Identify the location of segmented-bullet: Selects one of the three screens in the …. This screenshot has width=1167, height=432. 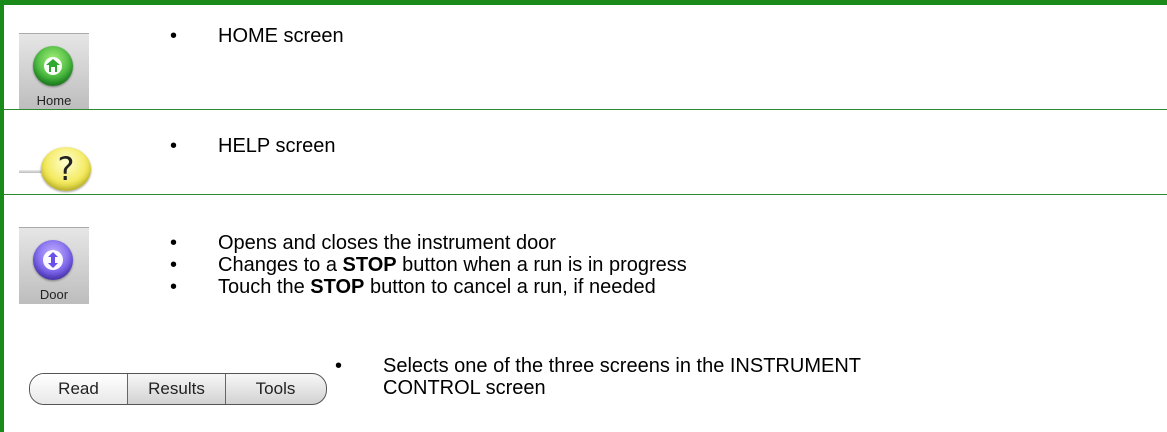
(598, 377).